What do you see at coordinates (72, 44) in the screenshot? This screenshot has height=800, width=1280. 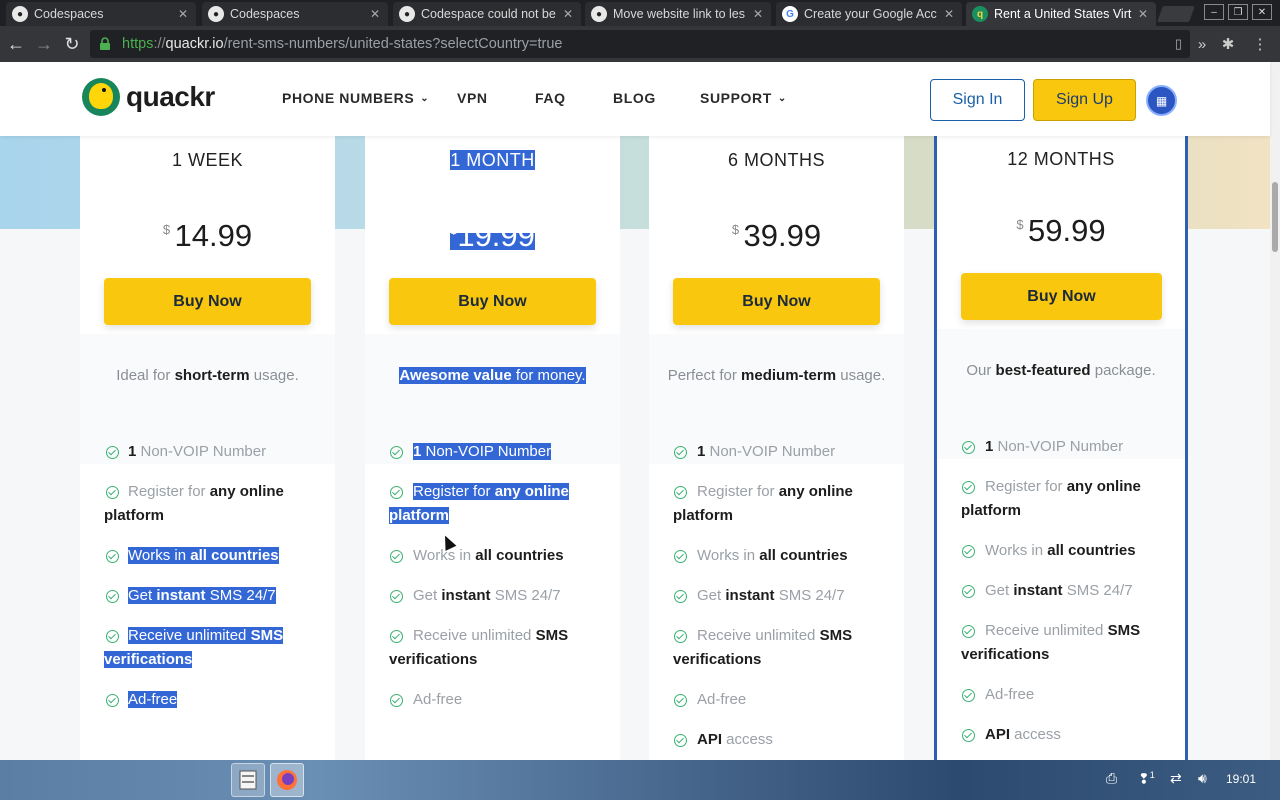 I see `reload-icon: ↻` at bounding box center [72, 44].